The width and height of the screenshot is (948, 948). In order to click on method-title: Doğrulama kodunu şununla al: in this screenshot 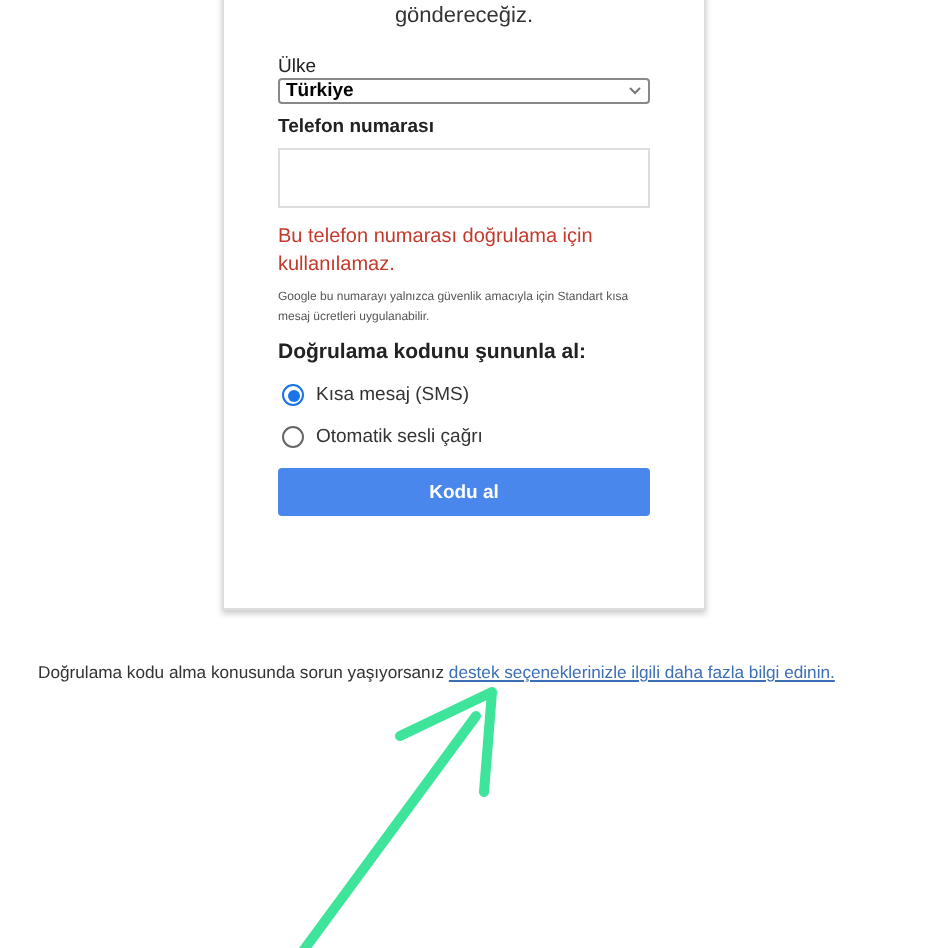, I will do `click(433, 352)`.